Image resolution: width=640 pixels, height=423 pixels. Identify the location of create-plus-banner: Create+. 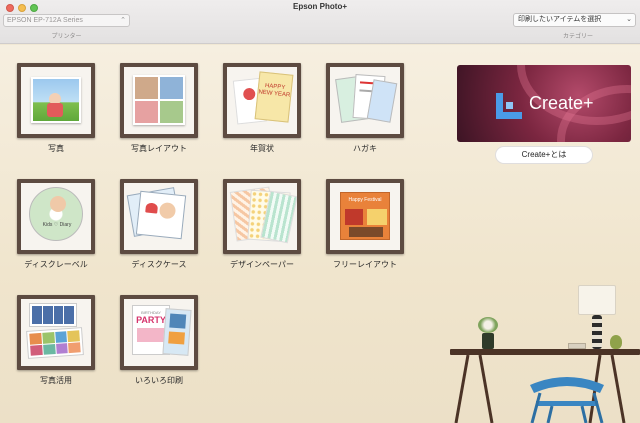
(544, 103).